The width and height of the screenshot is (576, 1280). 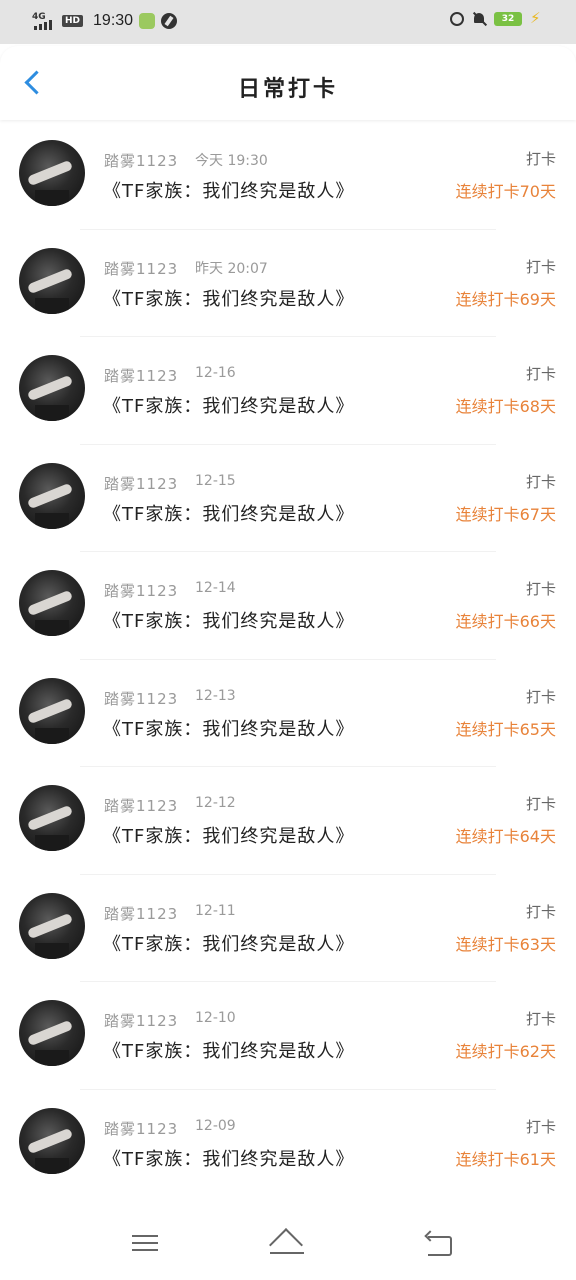 What do you see at coordinates (43, 21) in the screenshot?
I see `signal-icon: 4G` at bounding box center [43, 21].